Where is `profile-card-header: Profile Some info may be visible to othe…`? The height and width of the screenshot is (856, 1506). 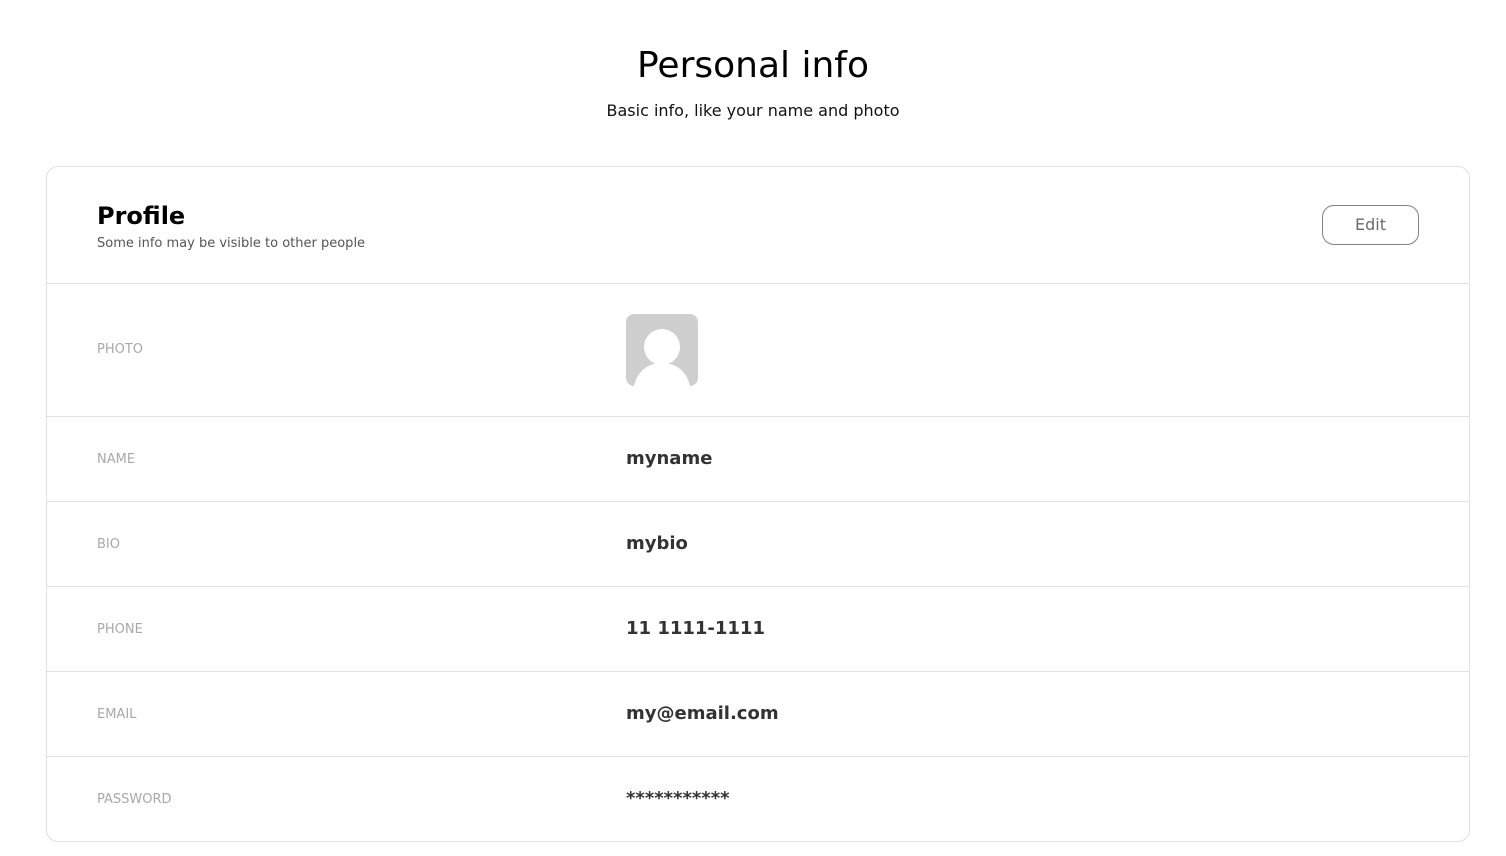
profile-card-header: Profile Some info may be visible to othe… is located at coordinates (758, 225).